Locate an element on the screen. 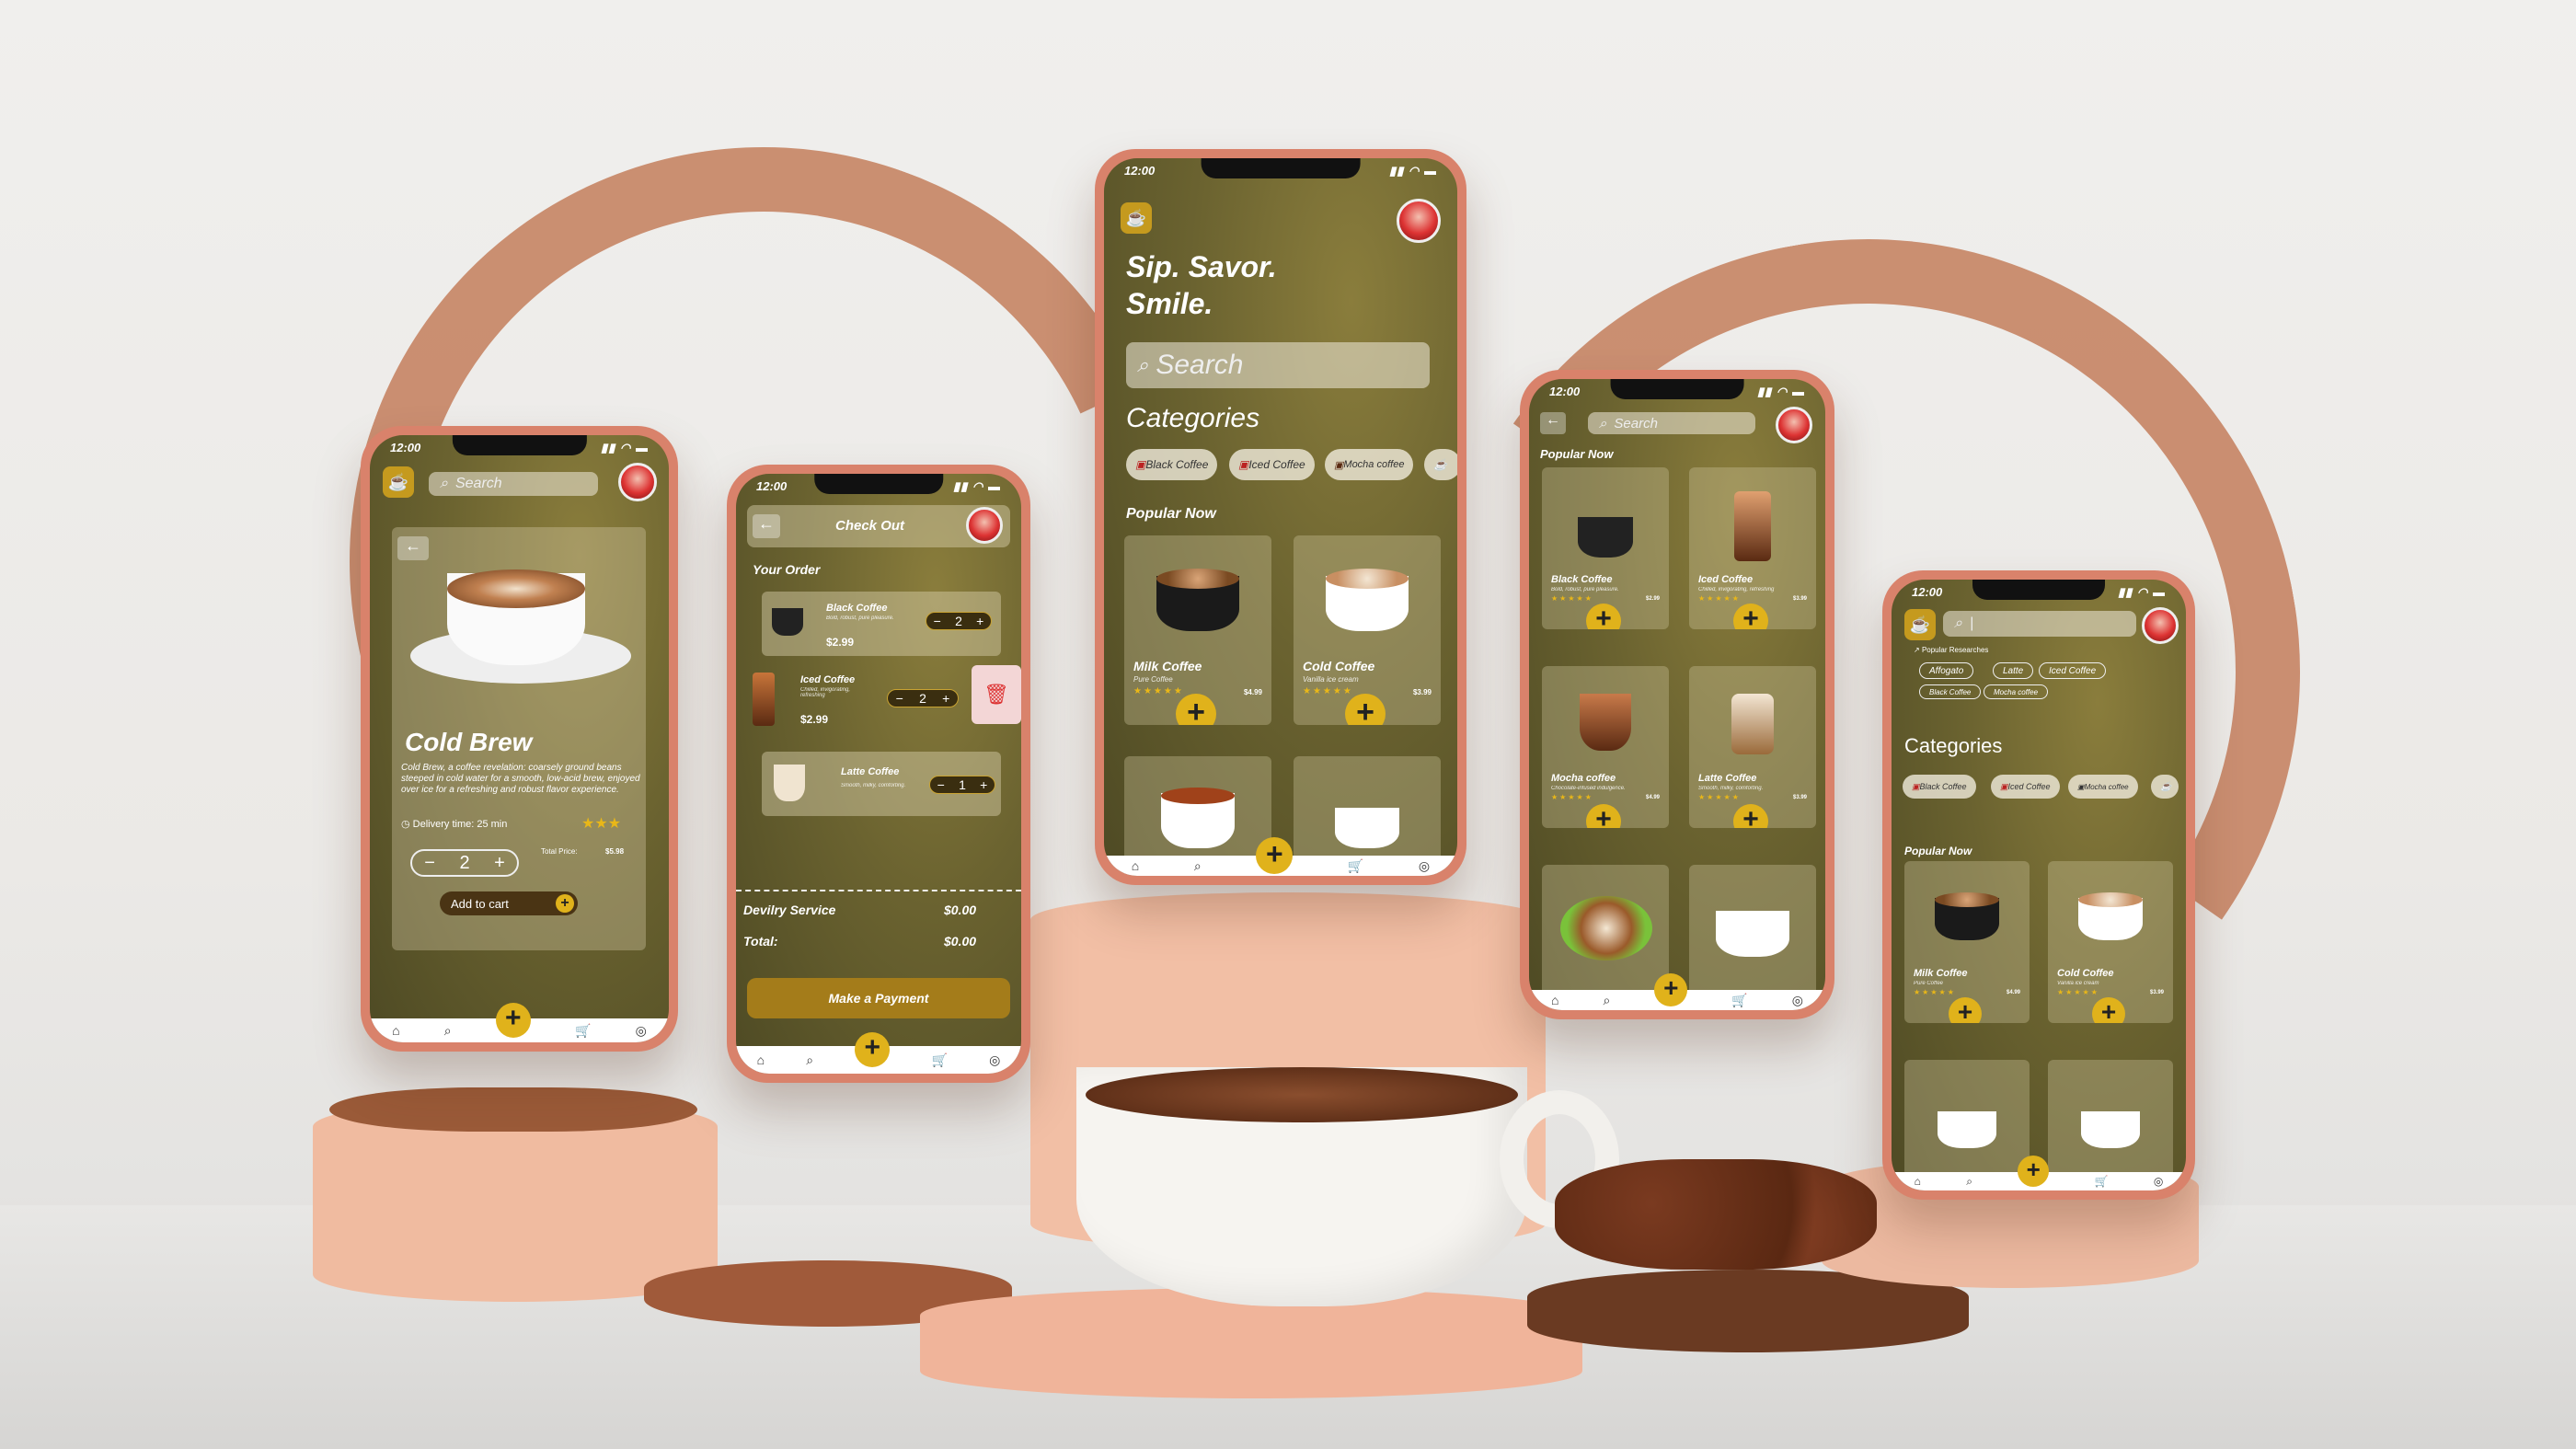 Image resolution: width=2576 pixels, height=1449 pixels. search-placeholder: Search is located at coordinates (478, 483).